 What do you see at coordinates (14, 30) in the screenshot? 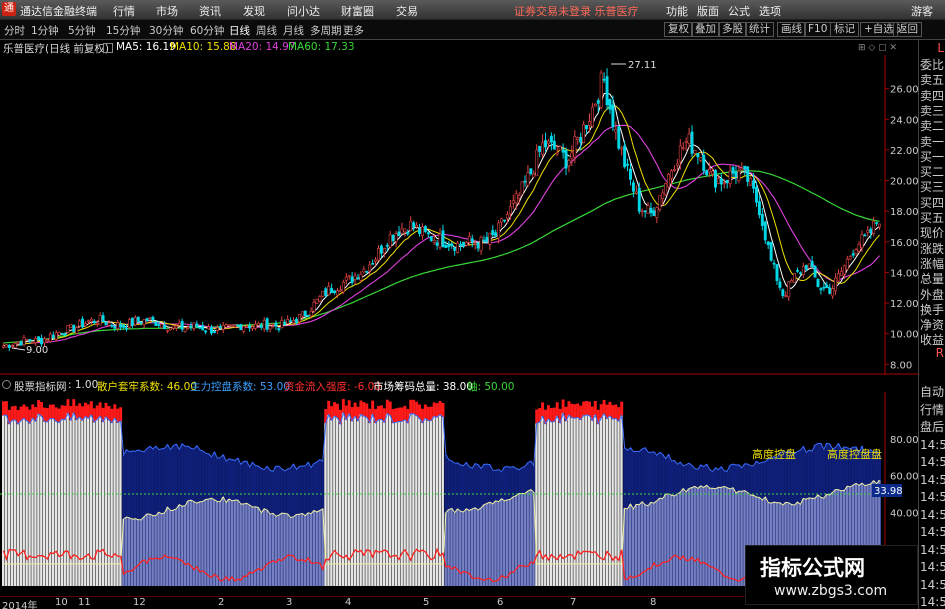
I see `period-tab: 分时` at bounding box center [14, 30].